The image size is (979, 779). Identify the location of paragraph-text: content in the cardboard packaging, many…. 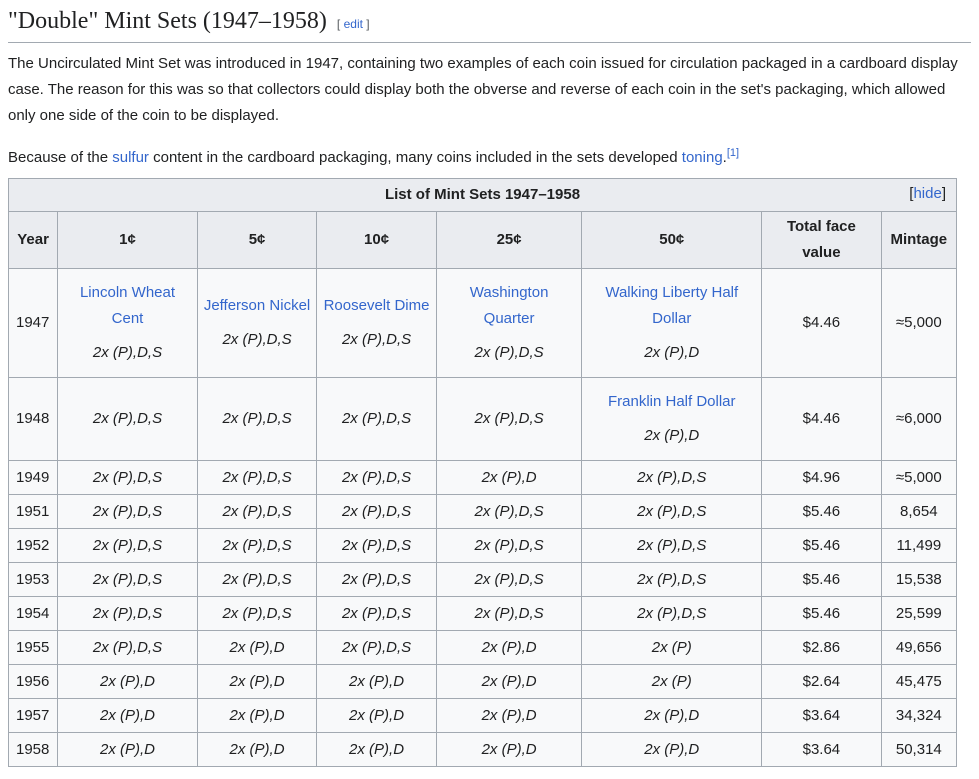
(415, 157).